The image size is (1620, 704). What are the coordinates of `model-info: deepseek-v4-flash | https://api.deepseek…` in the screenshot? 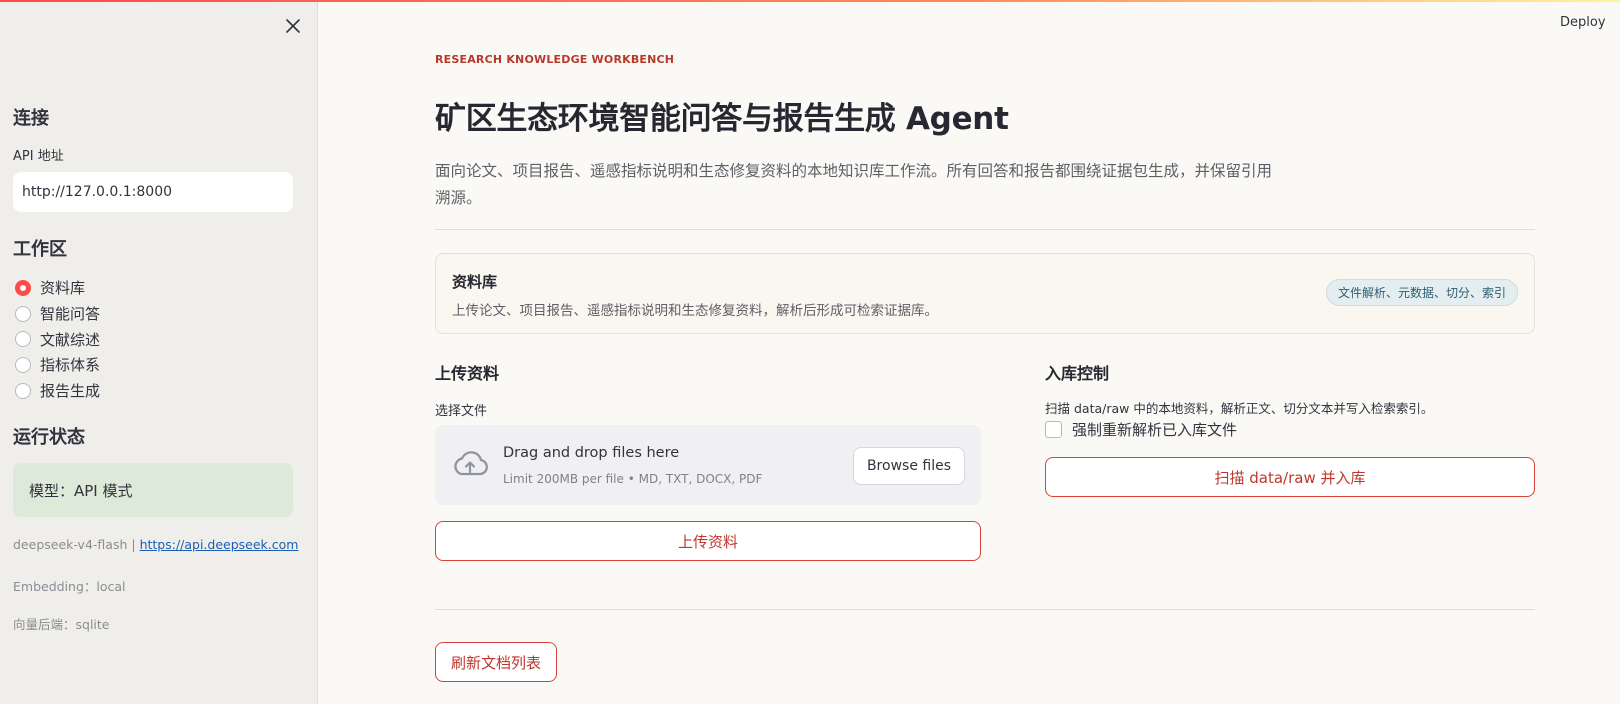 It's located at (155, 544).